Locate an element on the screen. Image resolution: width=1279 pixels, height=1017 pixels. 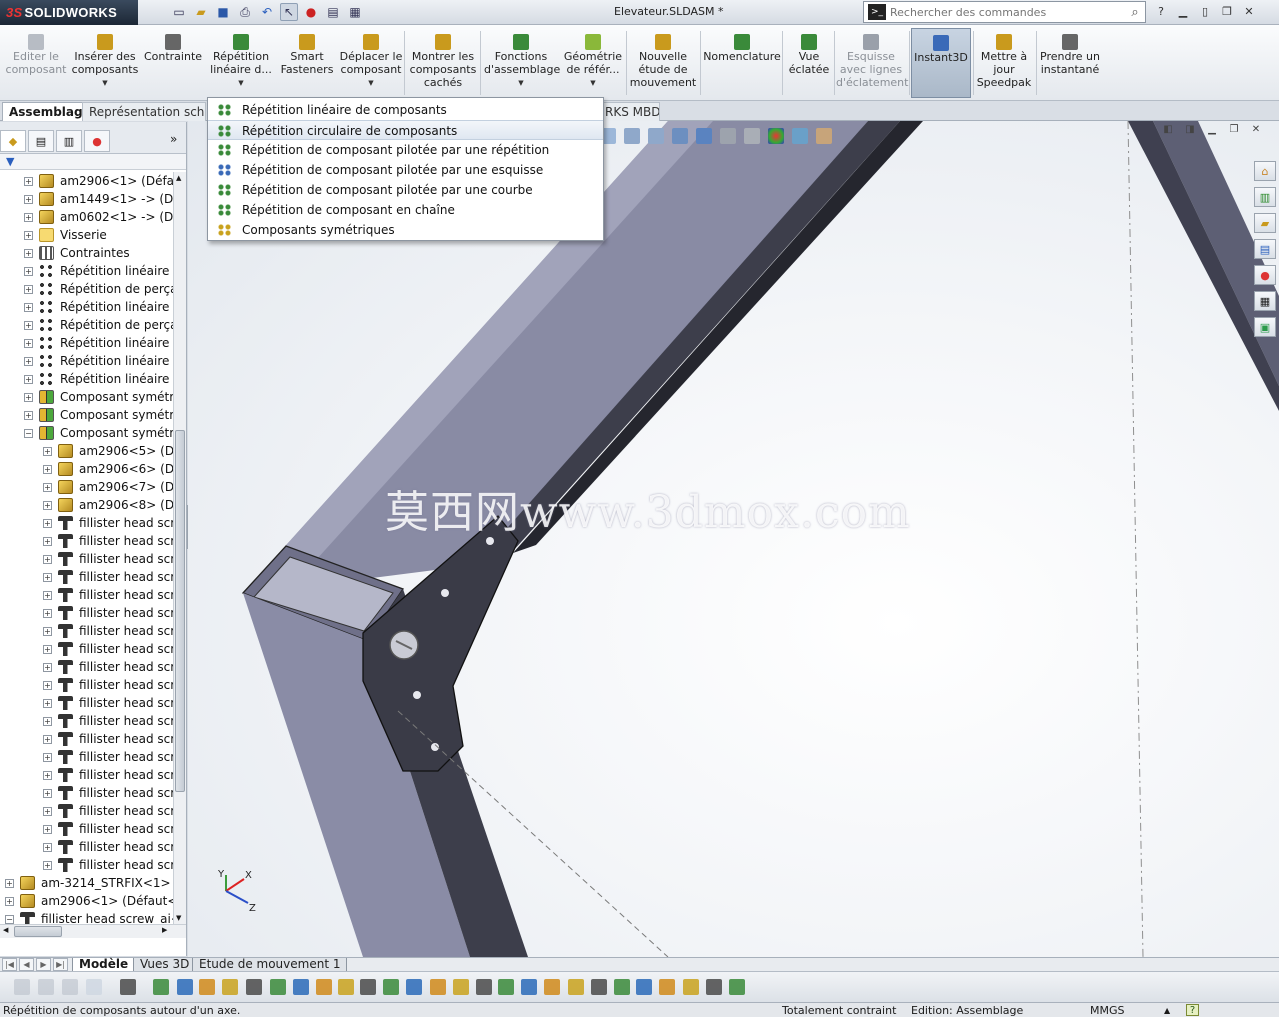
file-explorer-icon: ▰ is located at coordinates (1265, 223).